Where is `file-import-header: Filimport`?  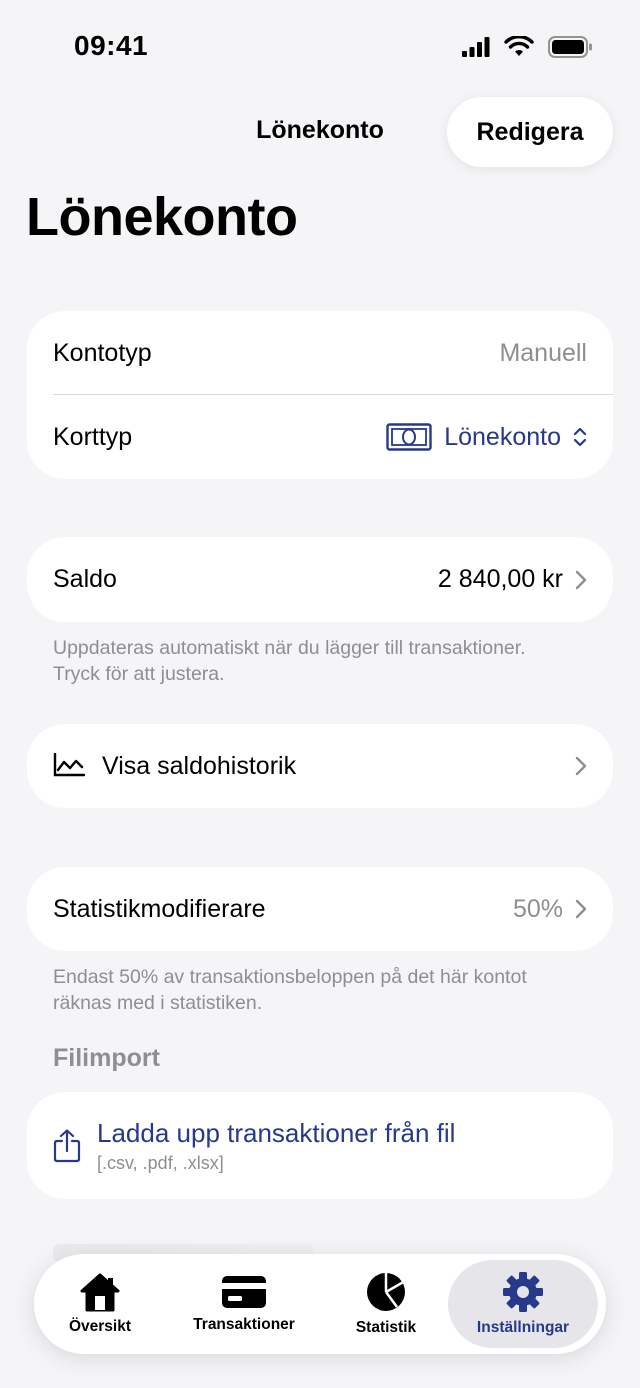
file-import-header: Filimport is located at coordinates (106, 1058).